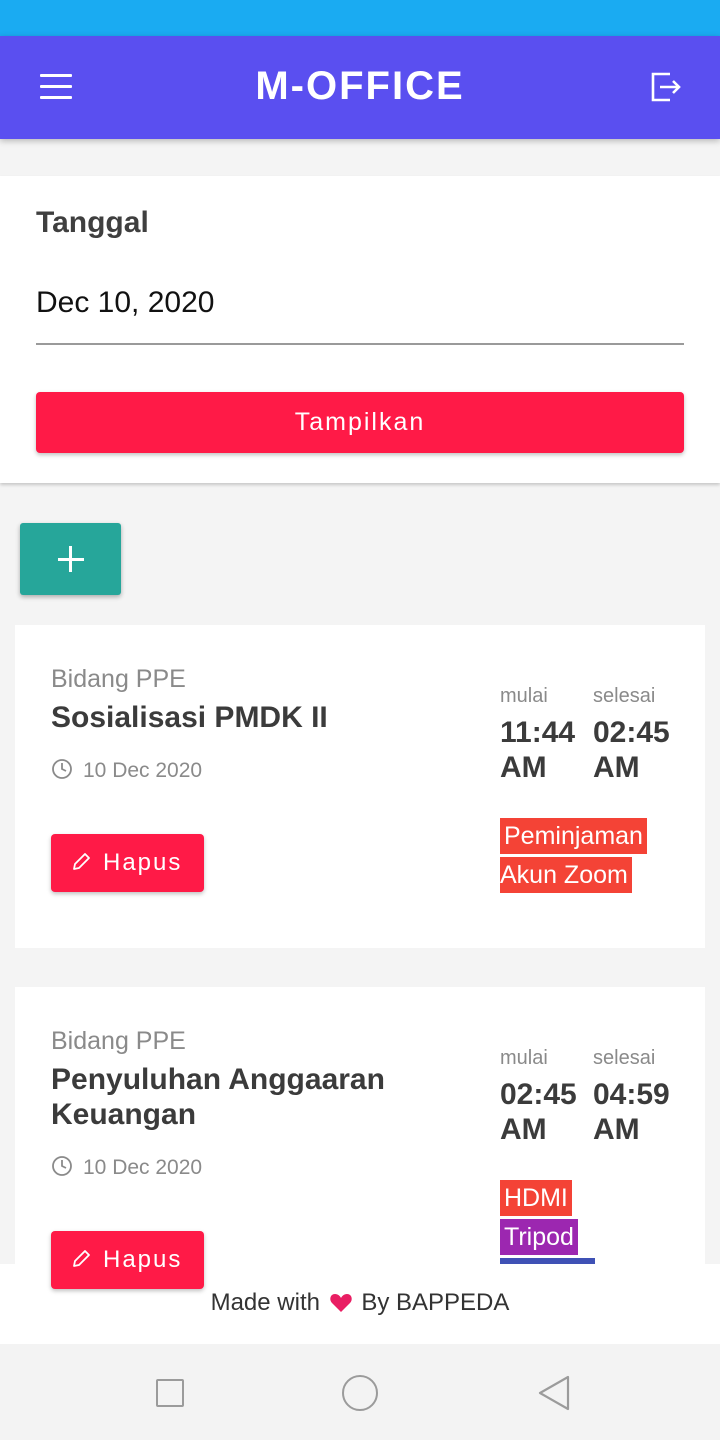 The width and height of the screenshot is (720, 1440). What do you see at coordinates (189, 717) in the screenshot?
I see `event-title: Sosialisasi PMDK II` at bounding box center [189, 717].